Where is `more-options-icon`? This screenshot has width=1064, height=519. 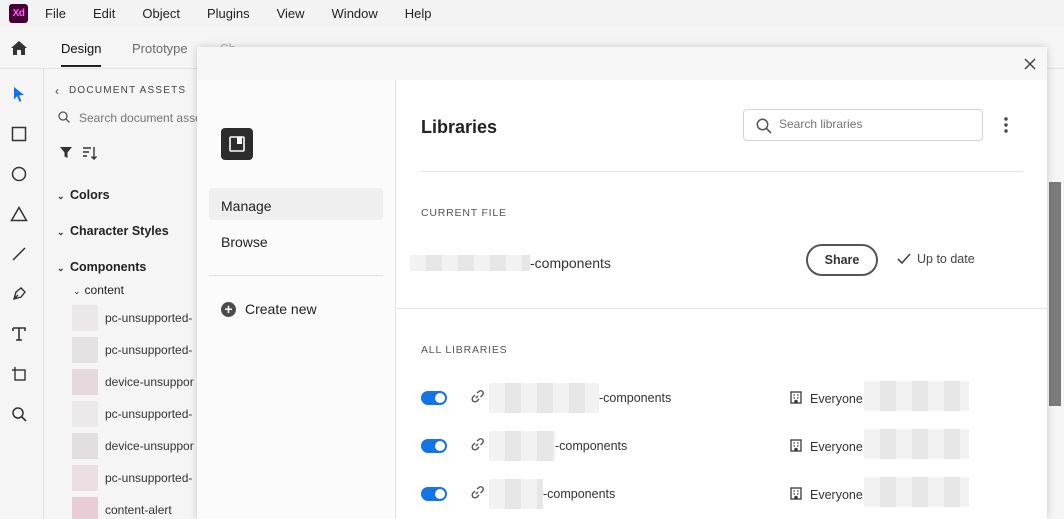
more-options-icon is located at coordinates (1006, 125).